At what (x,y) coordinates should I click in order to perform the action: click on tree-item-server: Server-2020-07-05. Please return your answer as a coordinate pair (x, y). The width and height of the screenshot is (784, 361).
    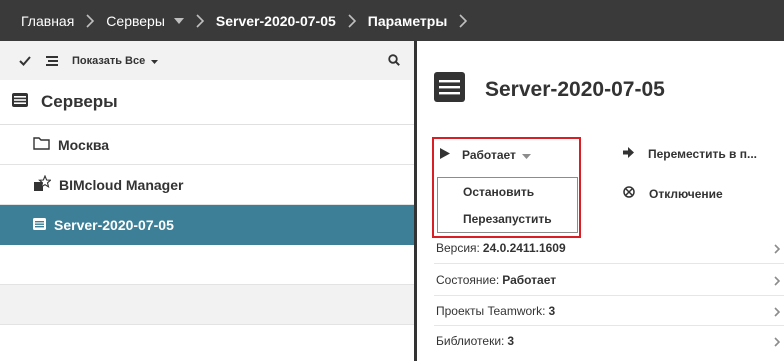
    Looking at the image, I should click on (207, 225).